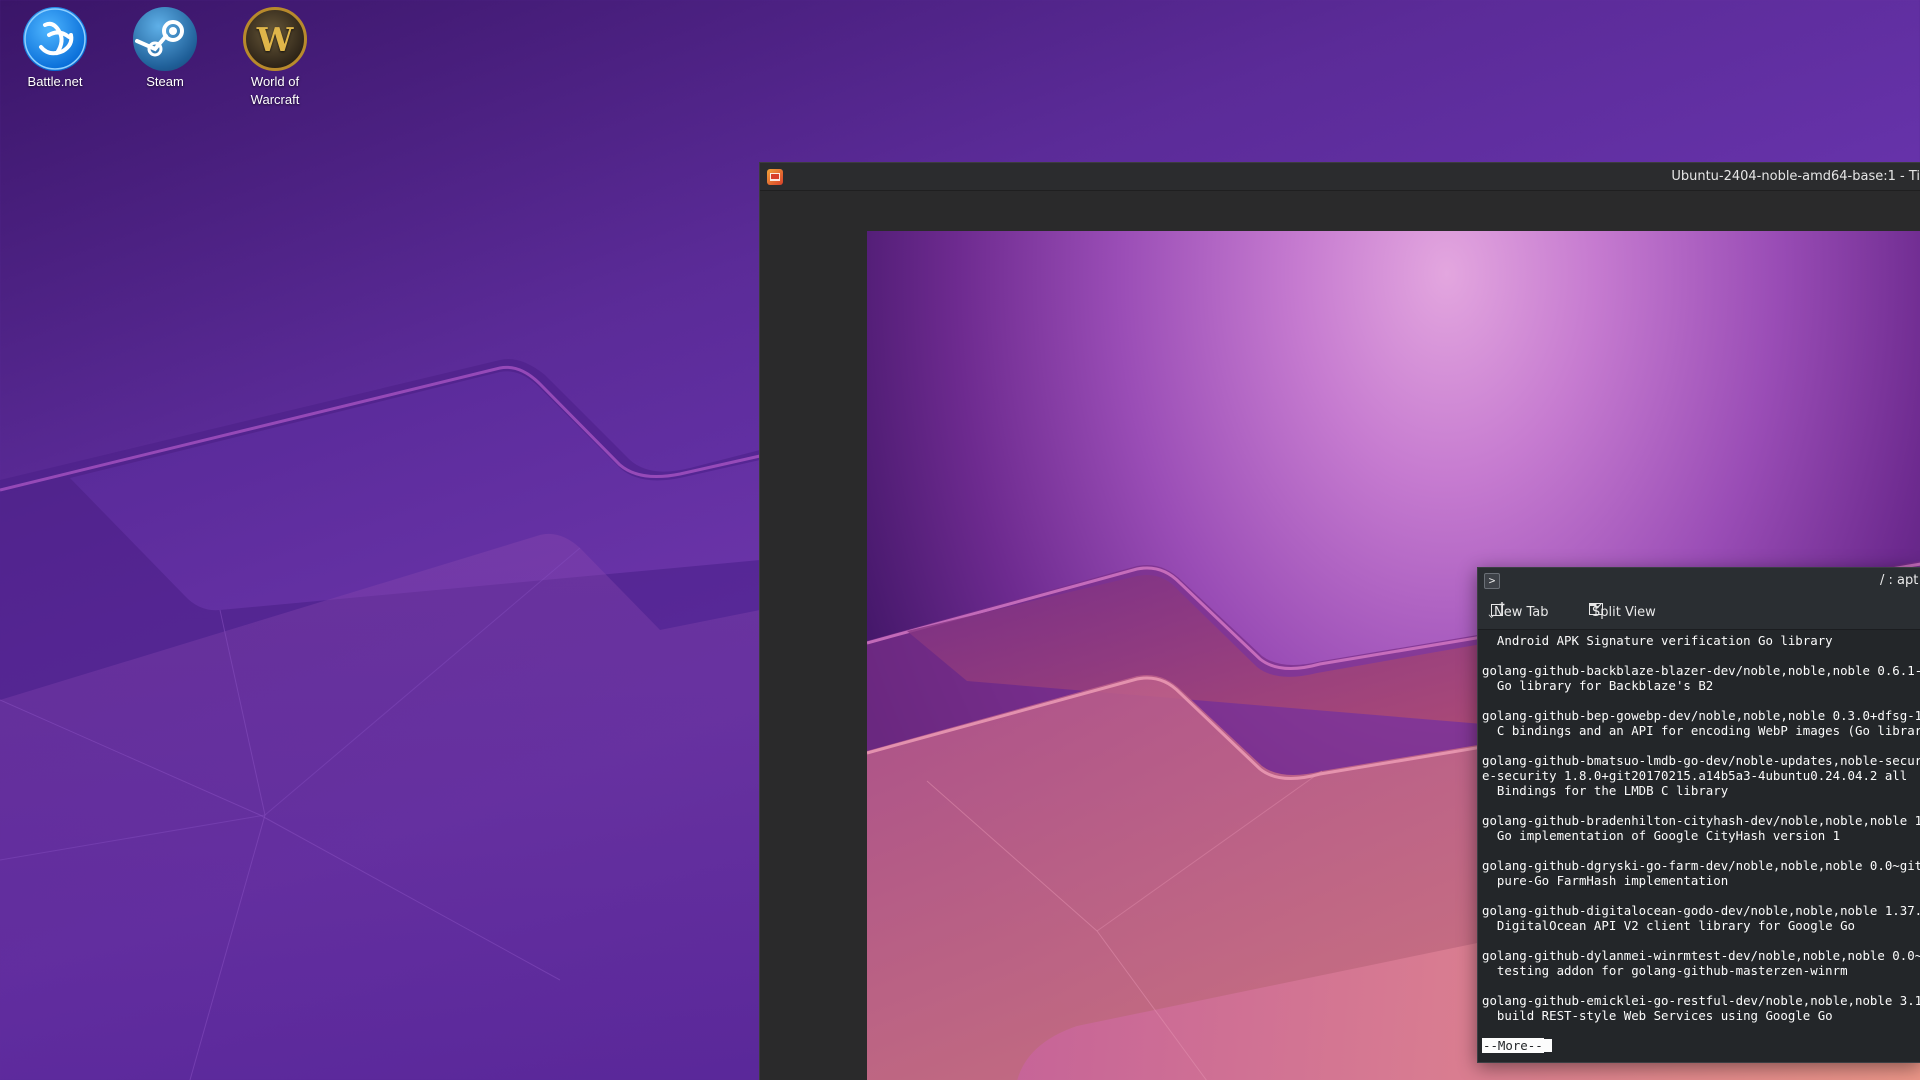  I want to click on svg-text: W, so click(275, 39).